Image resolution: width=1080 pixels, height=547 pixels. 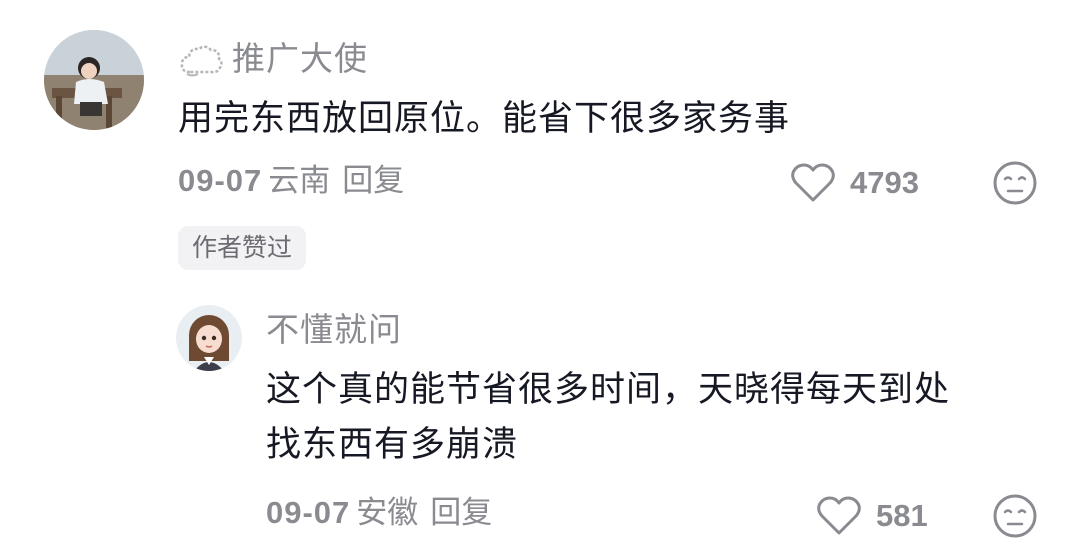 What do you see at coordinates (392, 445) in the screenshot?
I see `comment-line: 找东西有多崩溃` at bounding box center [392, 445].